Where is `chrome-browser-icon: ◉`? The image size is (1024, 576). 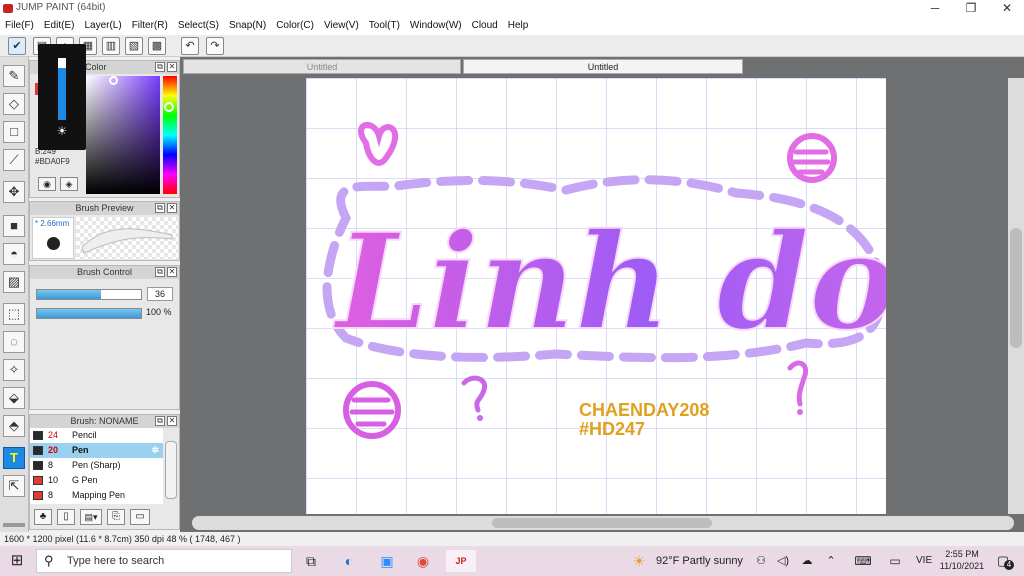
chrome-browser-icon: ◉ is located at coordinates (423, 561).